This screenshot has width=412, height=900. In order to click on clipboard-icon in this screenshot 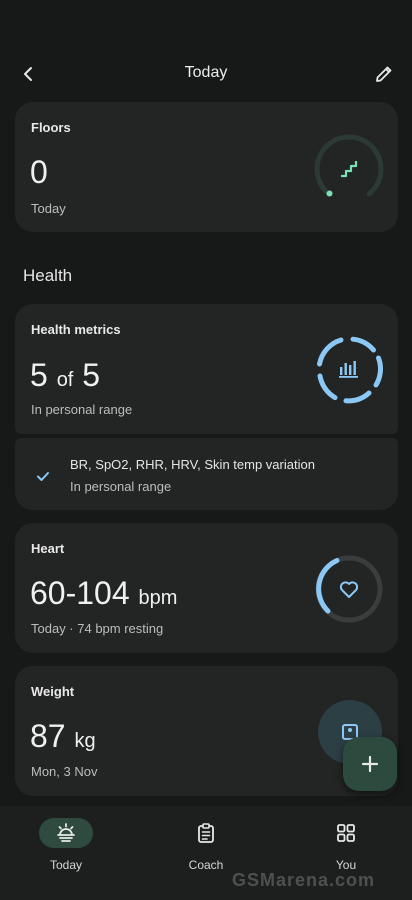, I will do `click(206, 833)`.